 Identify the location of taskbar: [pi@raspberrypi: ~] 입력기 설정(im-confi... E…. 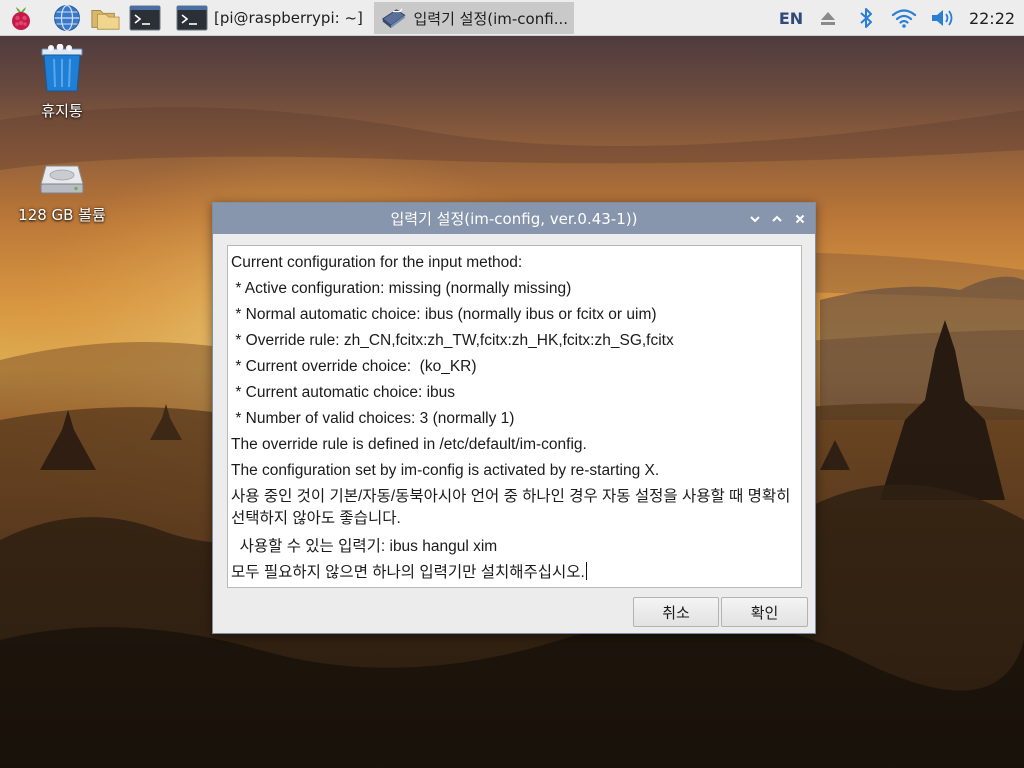
(512, 18).